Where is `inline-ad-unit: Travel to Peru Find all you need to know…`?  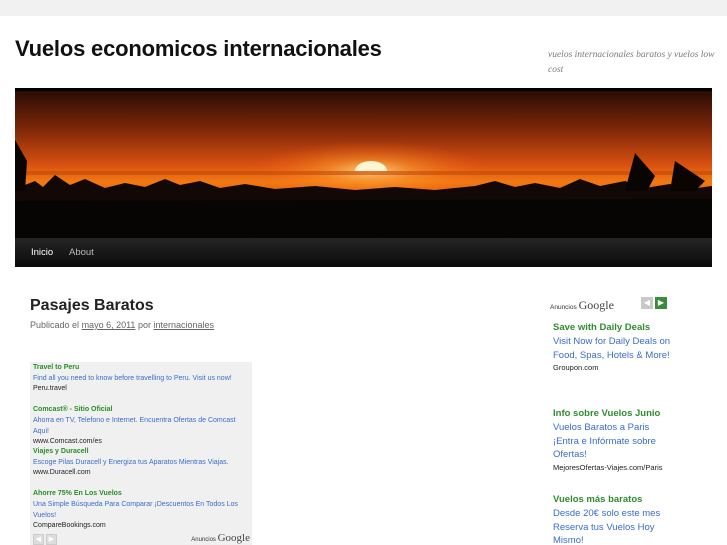
inline-ad-unit: Travel to Peru Find all you need to know… is located at coordinates (141, 453).